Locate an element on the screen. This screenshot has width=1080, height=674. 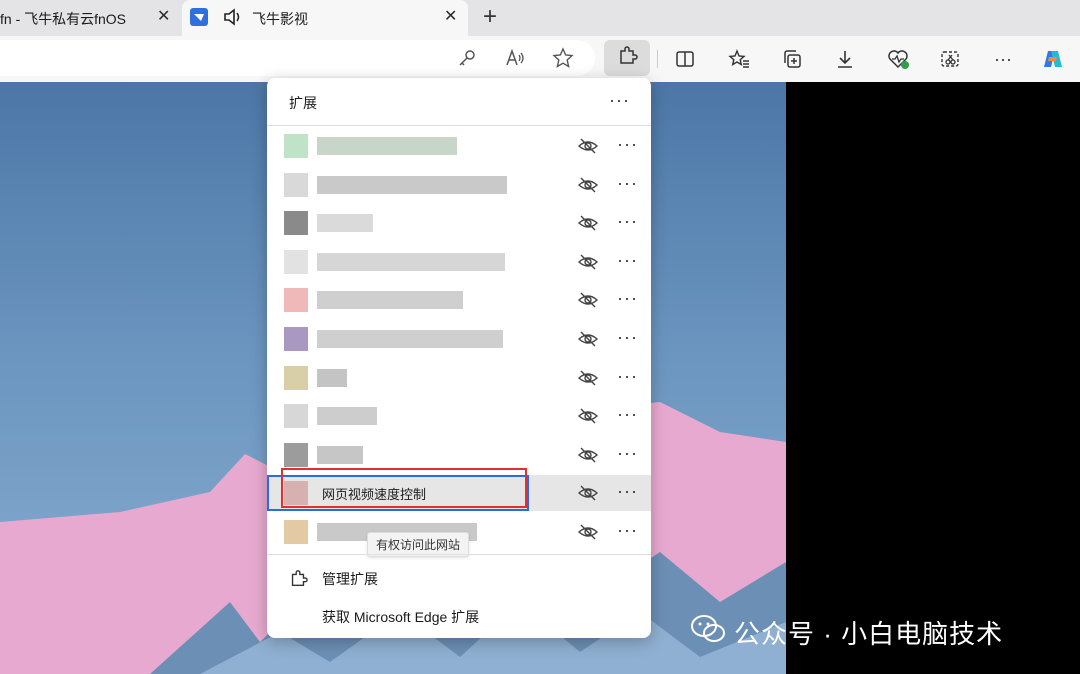
get-extensions-label: 获取 Microsoft Edge 扩展 is located at coordinates (401, 617).